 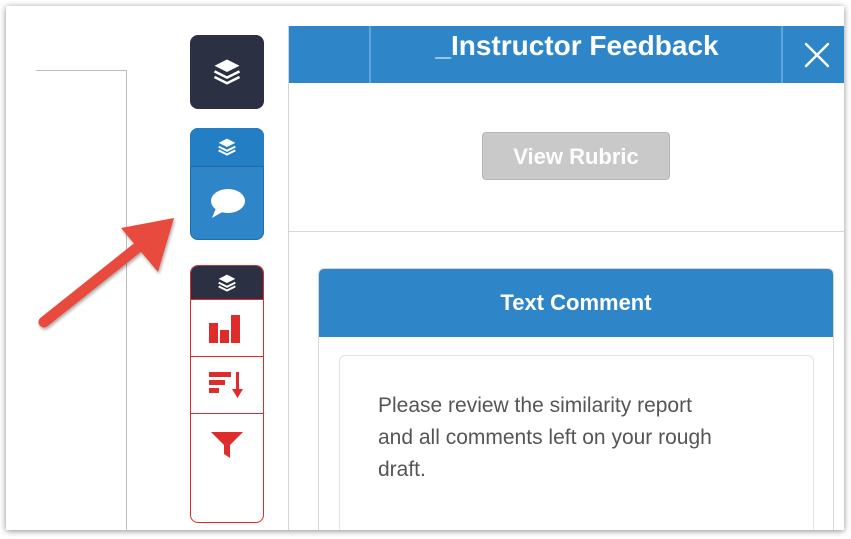 I want to click on close-button, so click(x=816, y=54).